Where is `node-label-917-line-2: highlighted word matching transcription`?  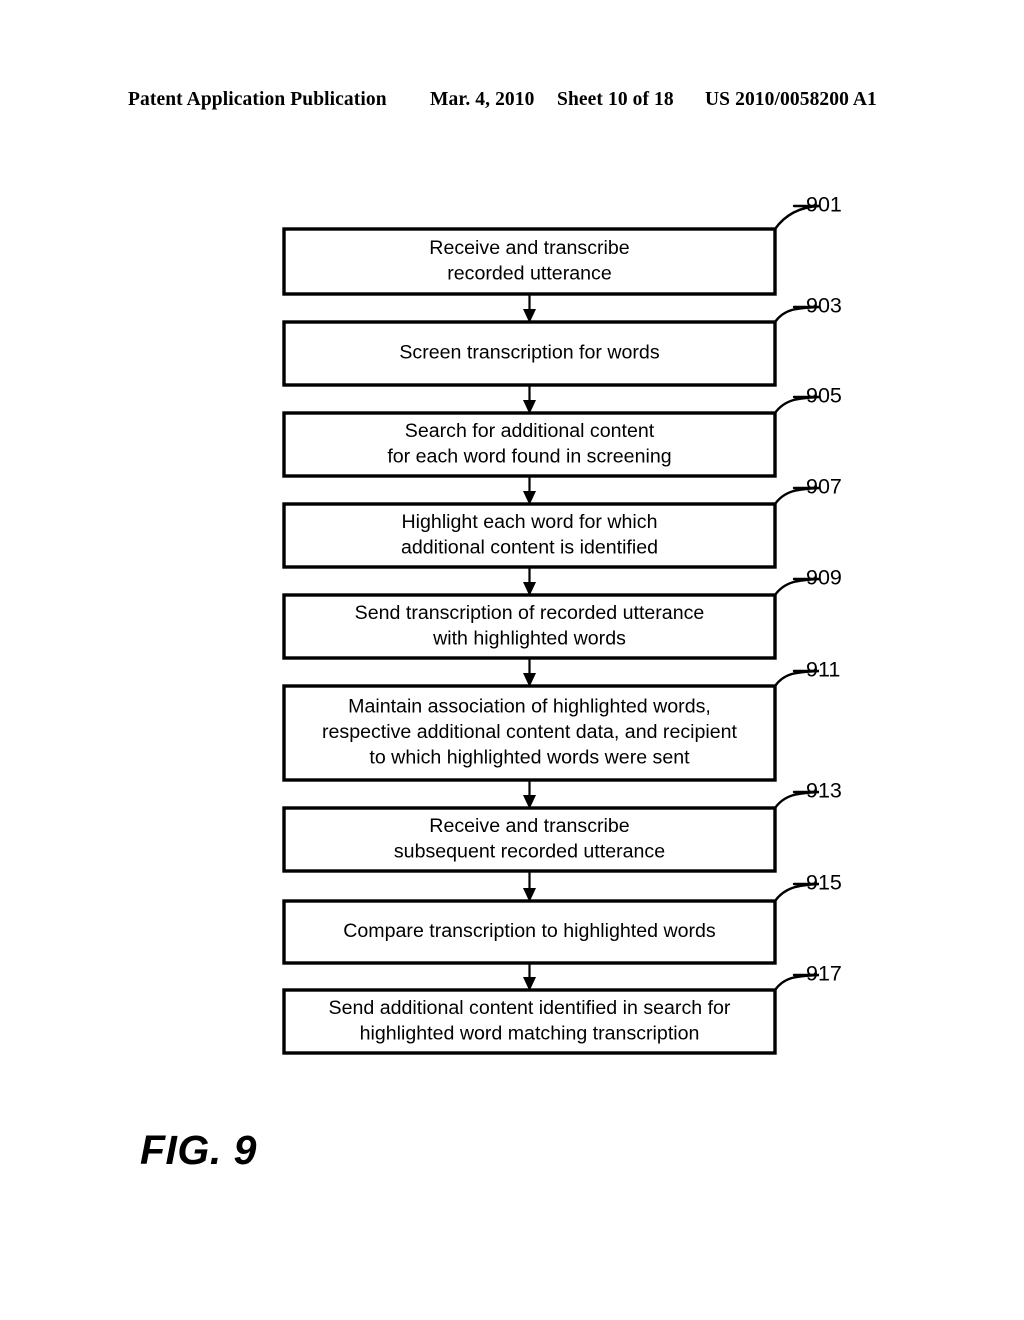 node-label-917-line-2: highlighted word matching transcription is located at coordinates (530, 1033).